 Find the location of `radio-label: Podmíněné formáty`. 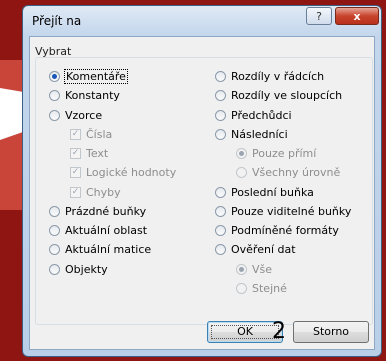

radio-label: Podmíněné formáty is located at coordinates (285, 230).